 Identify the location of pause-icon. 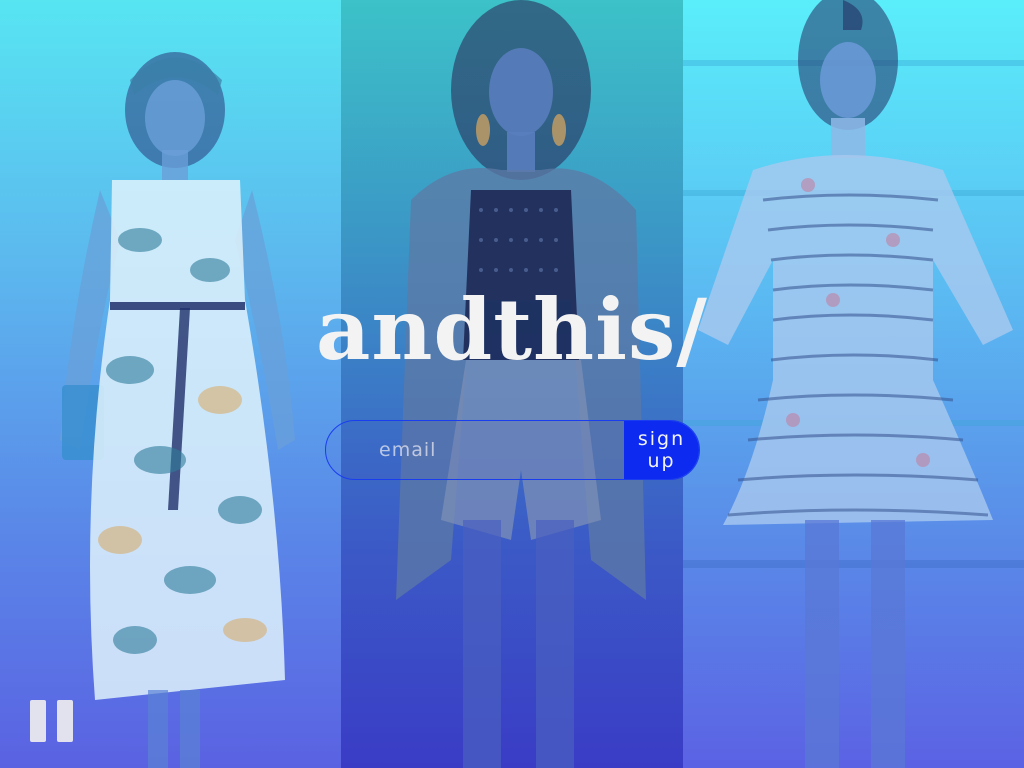
(52, 720).